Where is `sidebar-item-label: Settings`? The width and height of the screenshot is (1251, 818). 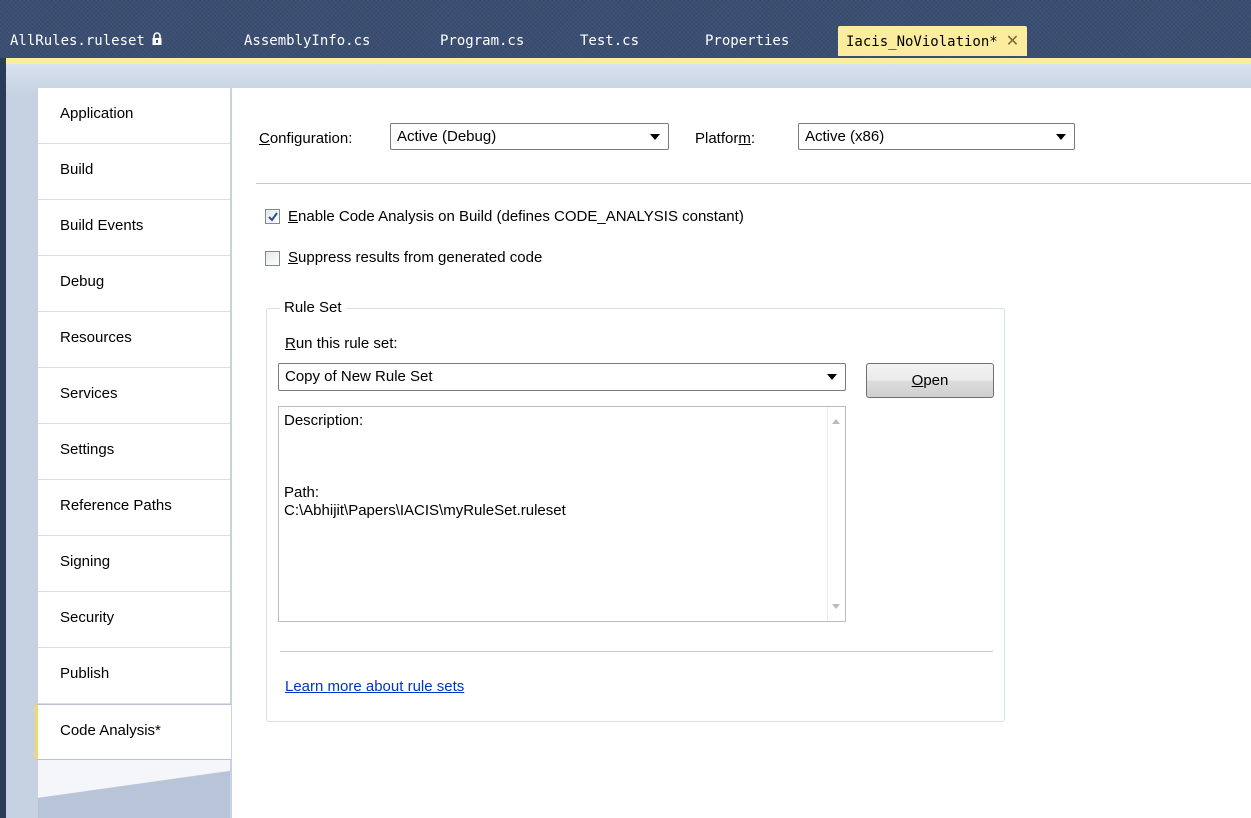
sidebar-item-label: Settings is located at coordinates (87, 449).